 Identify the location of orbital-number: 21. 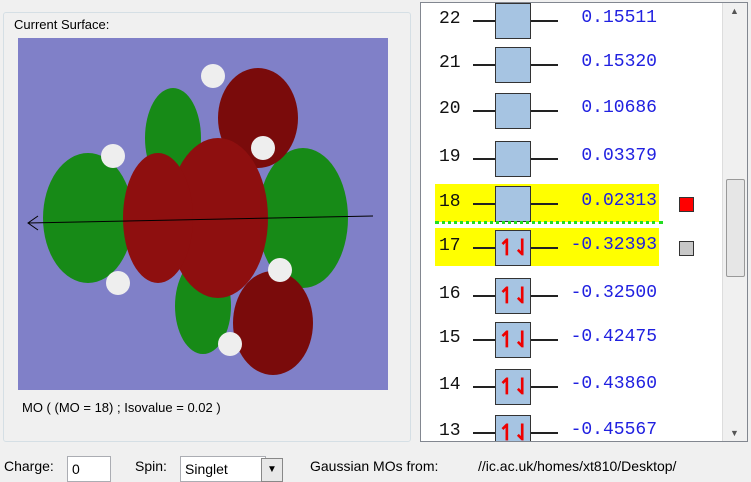
(450, 63).